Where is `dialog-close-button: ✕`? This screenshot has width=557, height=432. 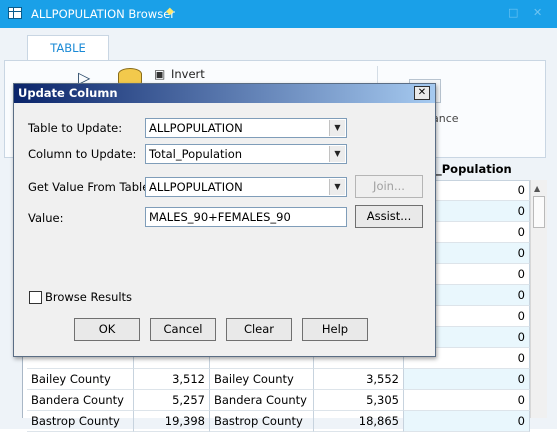 dialog-close-button: ✕ is located at coordinates (422, 93).